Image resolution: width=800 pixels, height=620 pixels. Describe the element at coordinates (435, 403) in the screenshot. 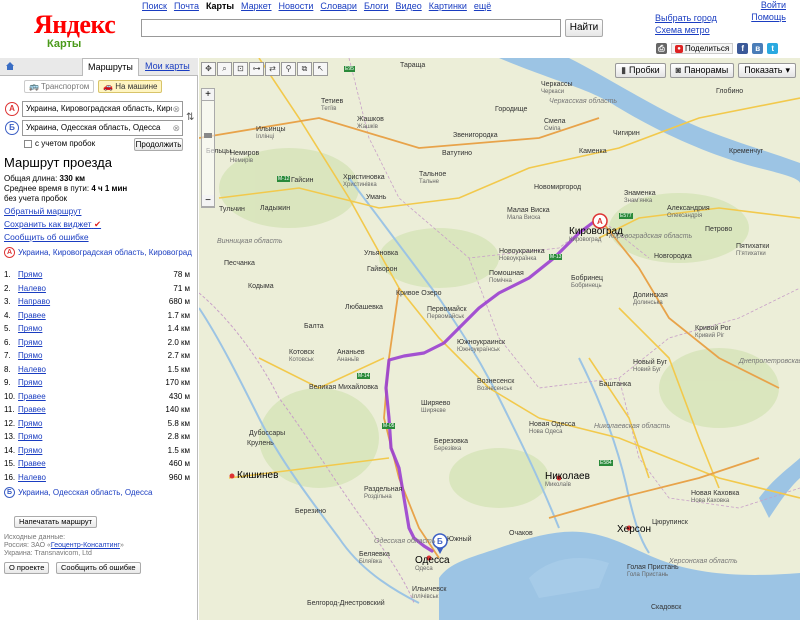

I see `city-label: Ширяево` at that location.